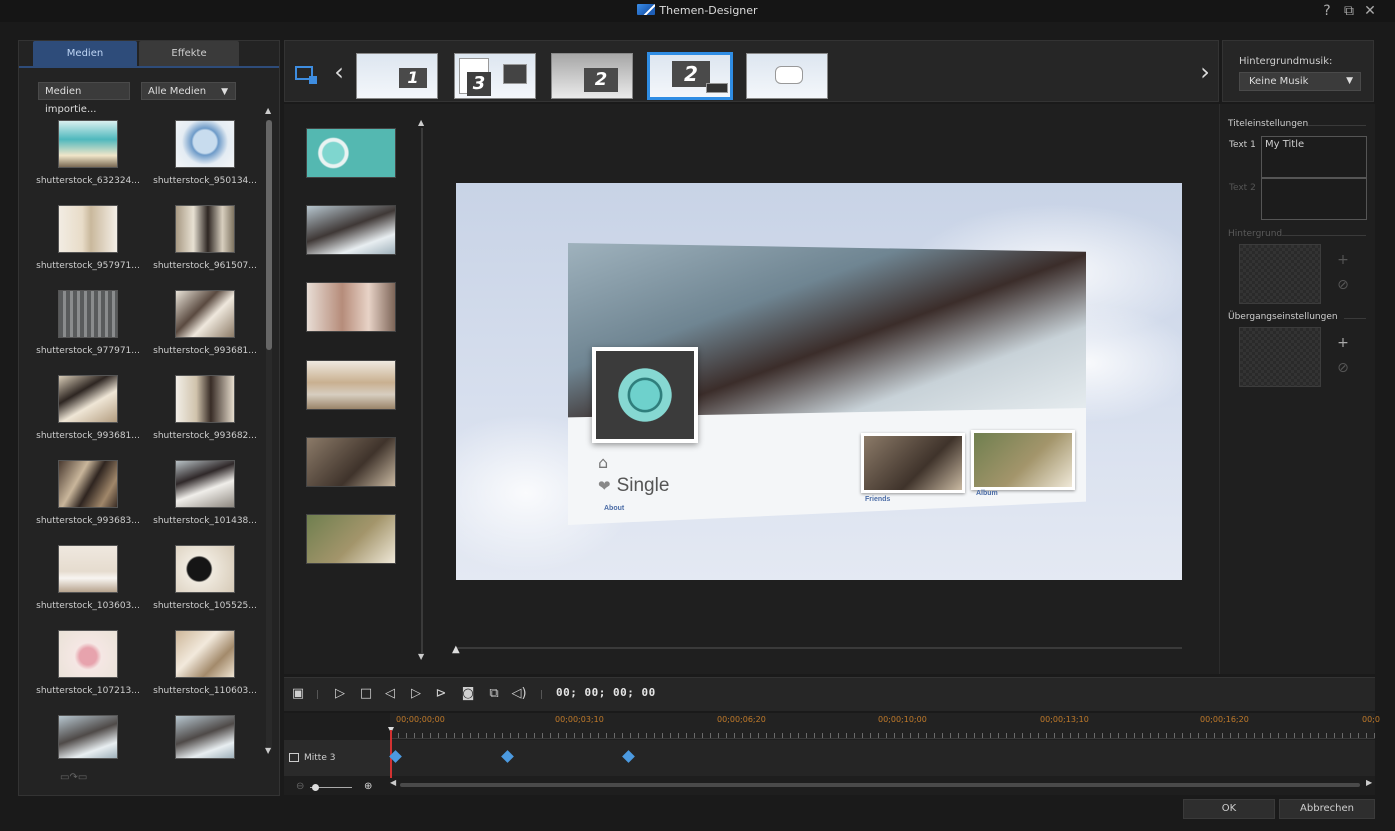 The height and width of the screenshot is (831, 1395). Describe the element at coordinates (368, 786) in the screenshot. I see `zoom-in-icon: ⊕` at that location.